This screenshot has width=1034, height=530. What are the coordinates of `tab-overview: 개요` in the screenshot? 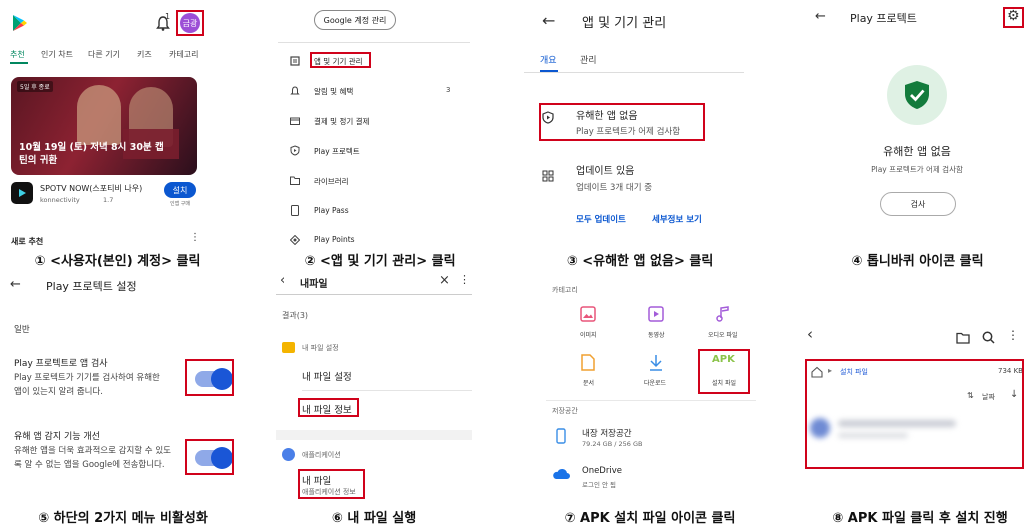 It's located at (548, 59).